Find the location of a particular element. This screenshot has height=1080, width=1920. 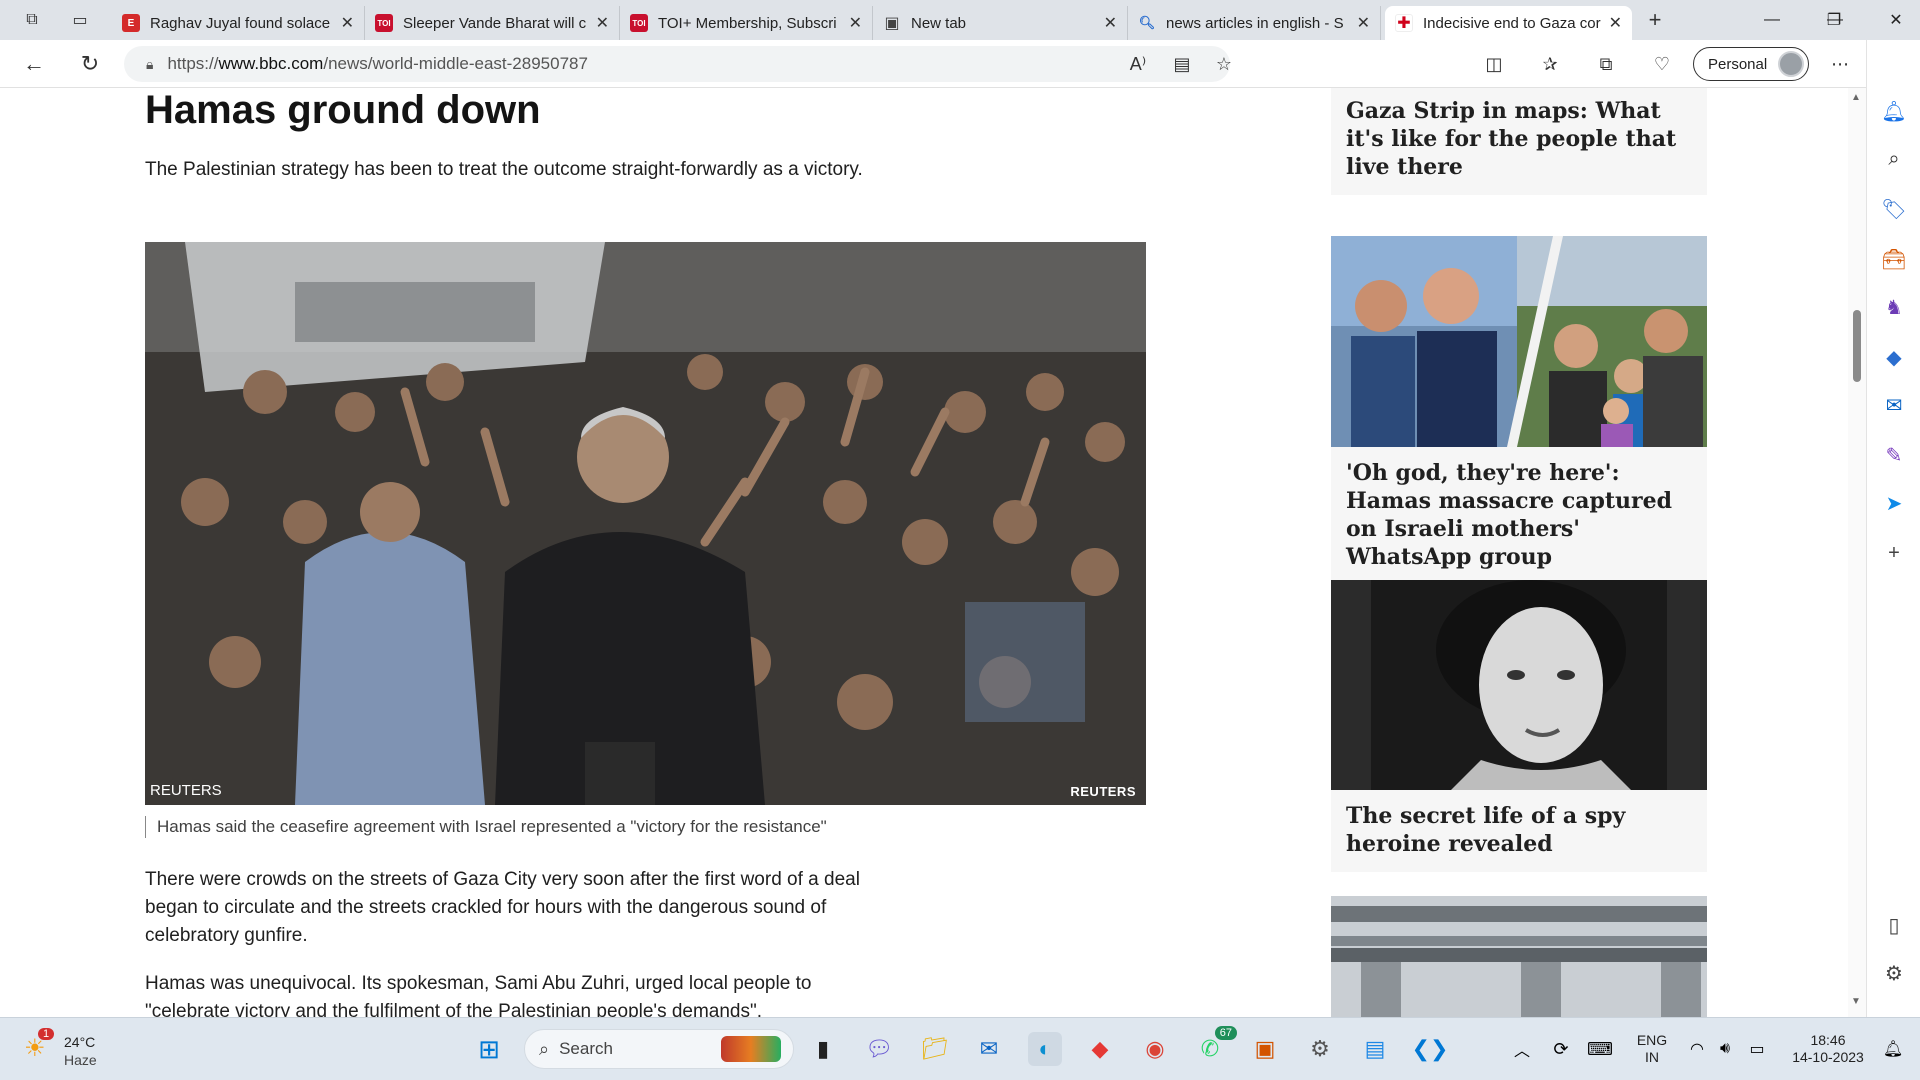

minimize-icon: — is located at coordinates (1772, 20).